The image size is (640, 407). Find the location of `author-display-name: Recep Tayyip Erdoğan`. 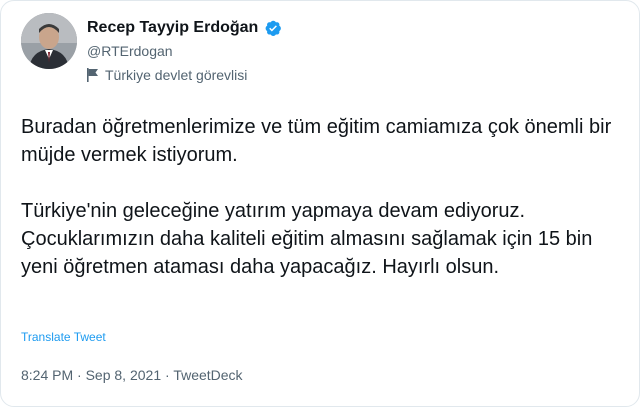

author-display-name: Recep Tayyip Erdoğan is located at coordinates (172, 28).